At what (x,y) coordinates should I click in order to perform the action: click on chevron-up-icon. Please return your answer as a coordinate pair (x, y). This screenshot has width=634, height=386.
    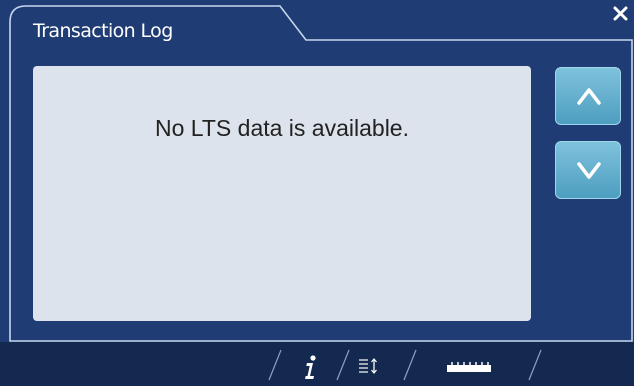
    Looking at the image, I should click on (589, 96).